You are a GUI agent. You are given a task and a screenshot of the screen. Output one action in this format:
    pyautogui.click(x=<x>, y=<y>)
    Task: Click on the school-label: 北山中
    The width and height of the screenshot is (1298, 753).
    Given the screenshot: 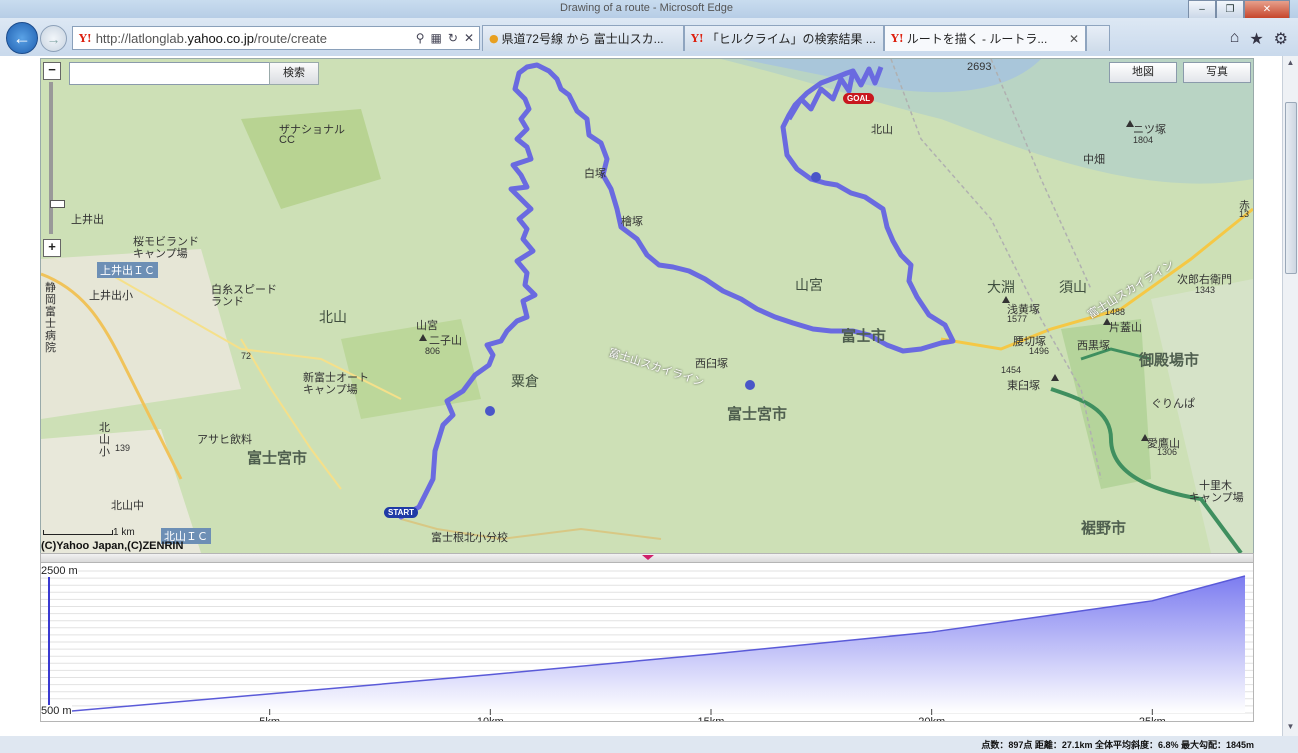 What is the action you would take?
    pyautogui.click(x=127, y=506)
    